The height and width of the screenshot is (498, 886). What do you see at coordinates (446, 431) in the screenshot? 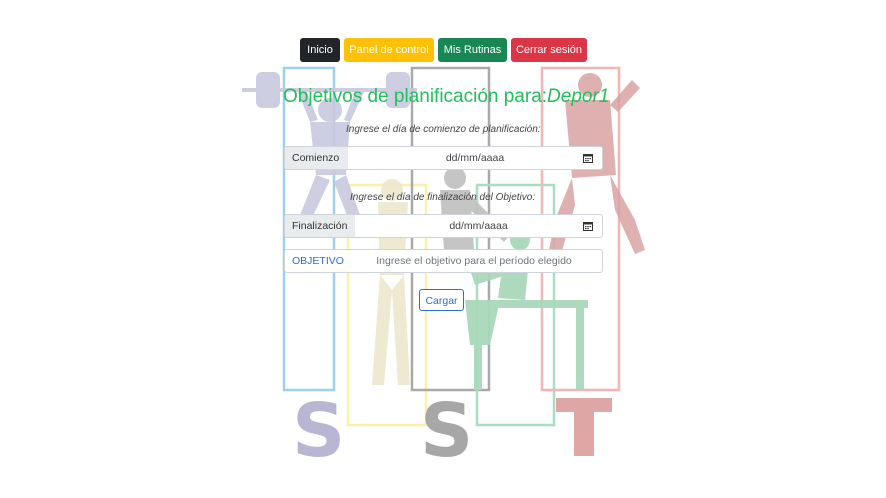
I see `logo-letter-s-2: S` at bounding box center [446, 431].